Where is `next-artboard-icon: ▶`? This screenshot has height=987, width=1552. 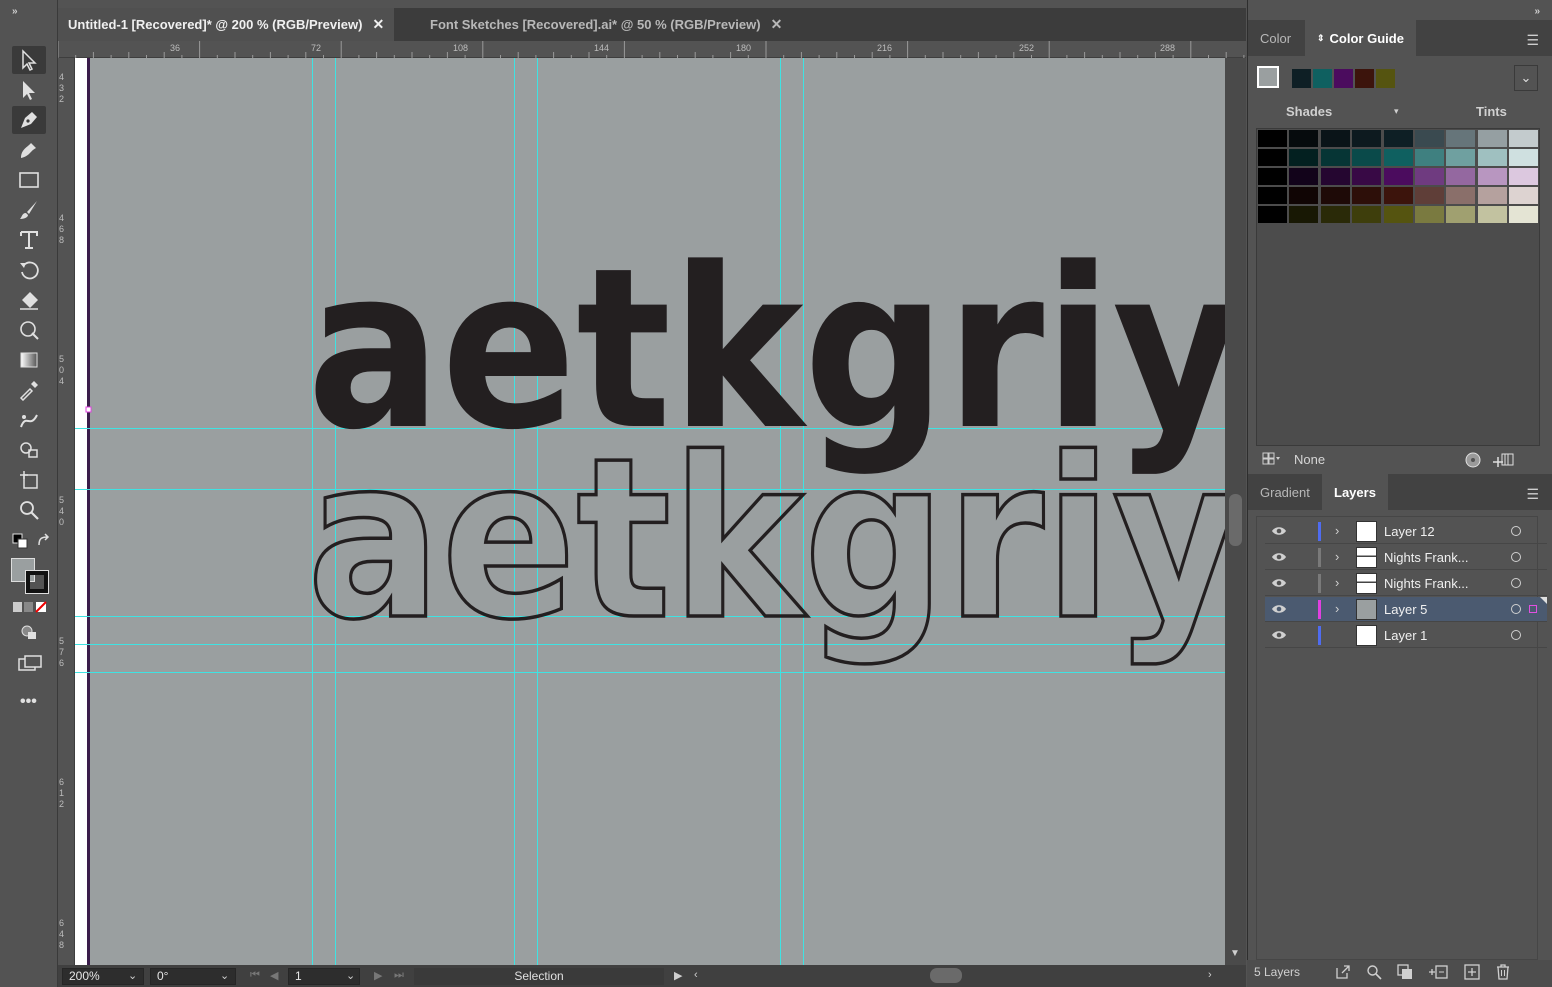
next-artboard-icon: ▶ is located at coordinates (378, 975).